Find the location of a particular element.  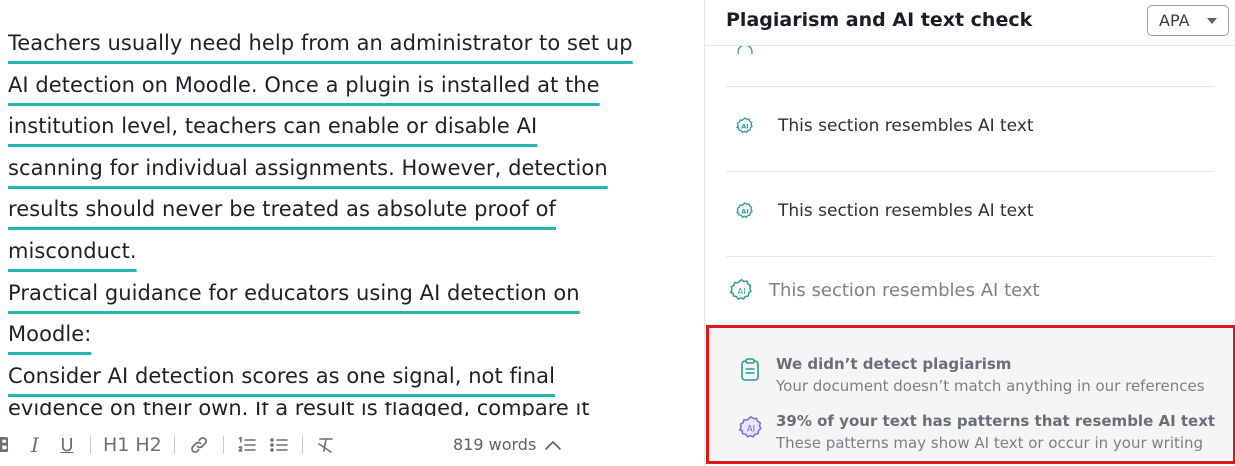

dropdown-caret-icon is located at coordinates (1212, 21).